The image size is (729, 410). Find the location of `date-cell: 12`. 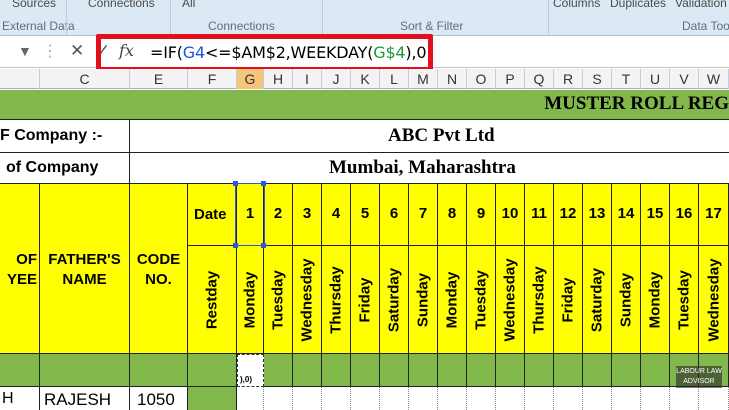

date-cell: 12 is located at coordinates (568, 215).